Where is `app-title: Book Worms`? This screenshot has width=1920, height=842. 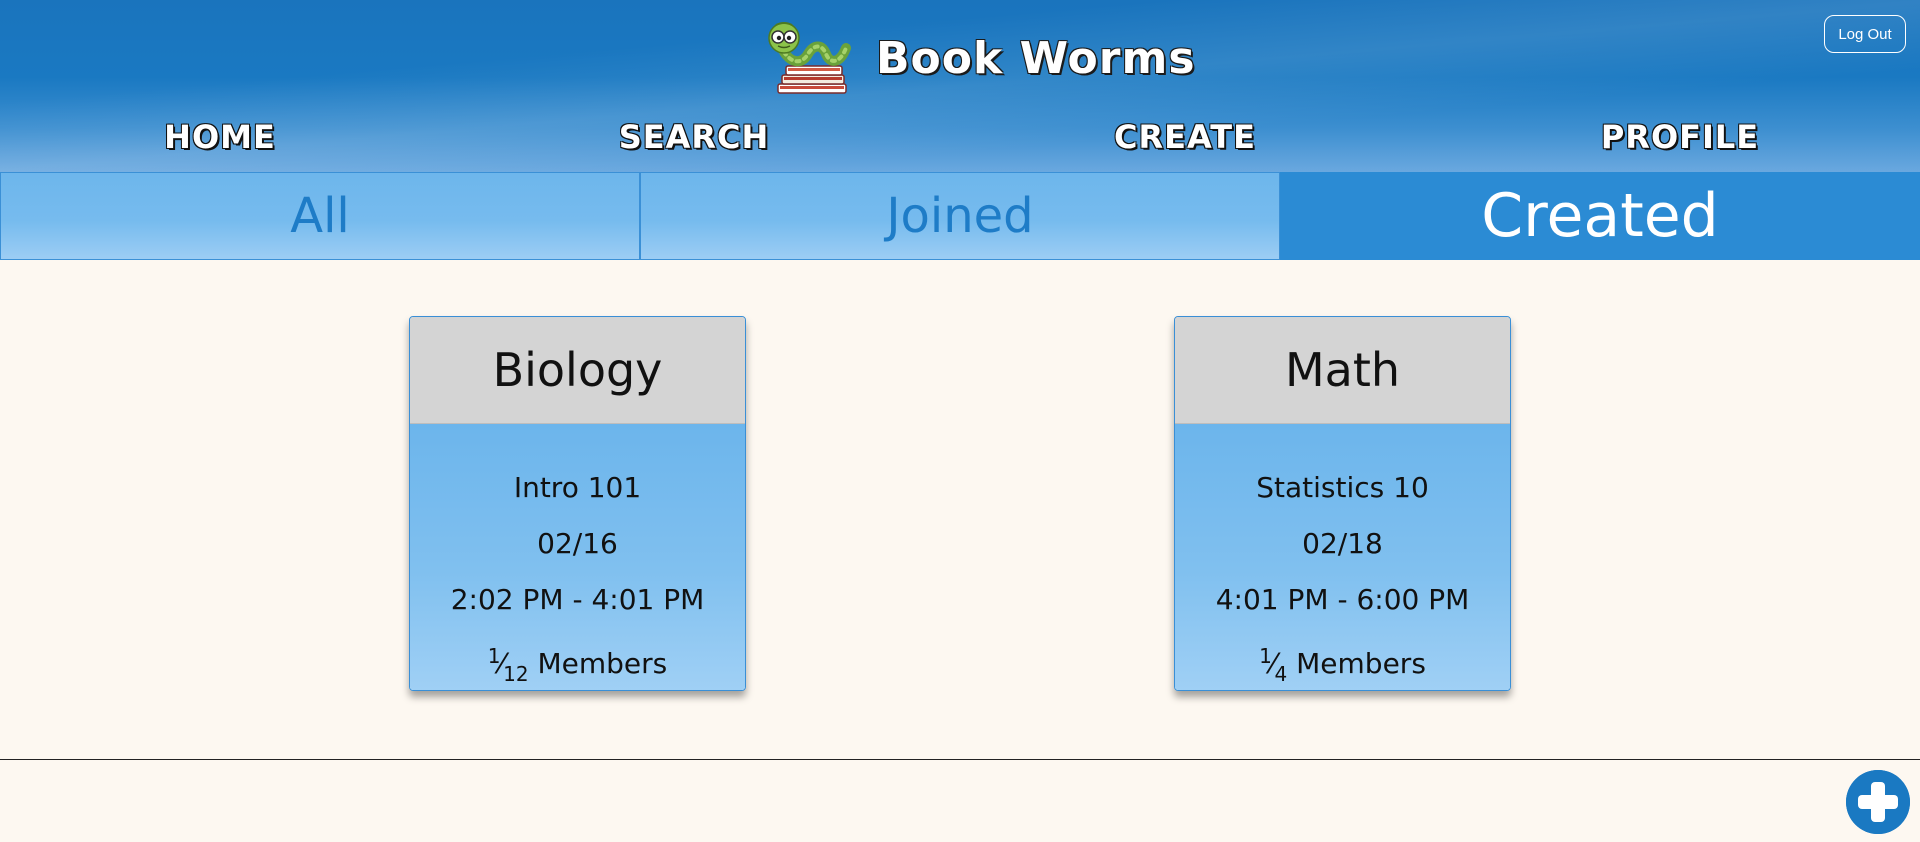
app-title: Book Worms is located at coordinates (1036, 58).